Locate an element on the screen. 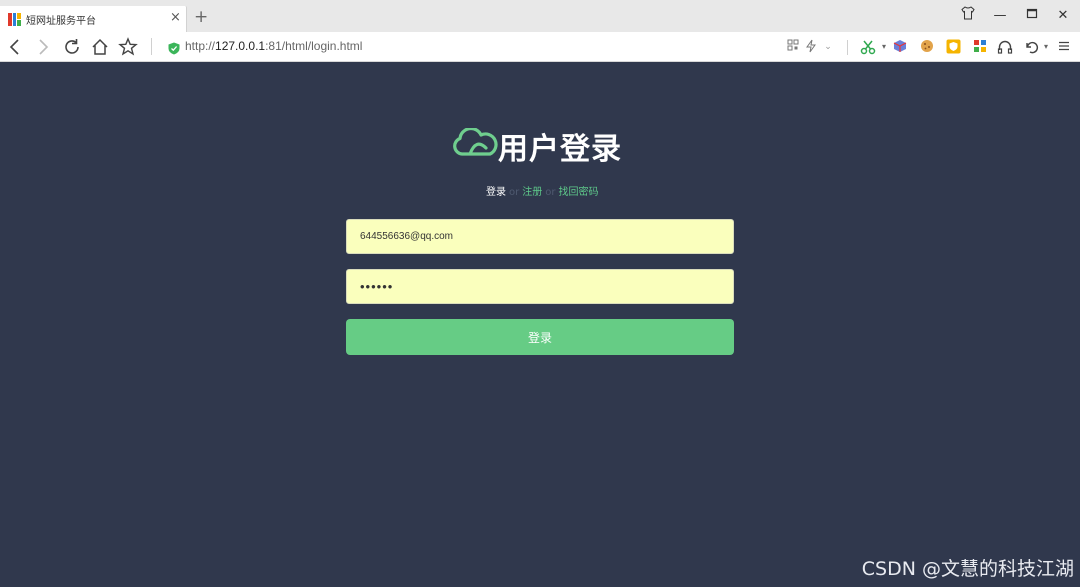 Image resolution: width=1080 pixels, height=587 pixels. url-host: 127.0.0.1 is located at coordinates (240, 46).